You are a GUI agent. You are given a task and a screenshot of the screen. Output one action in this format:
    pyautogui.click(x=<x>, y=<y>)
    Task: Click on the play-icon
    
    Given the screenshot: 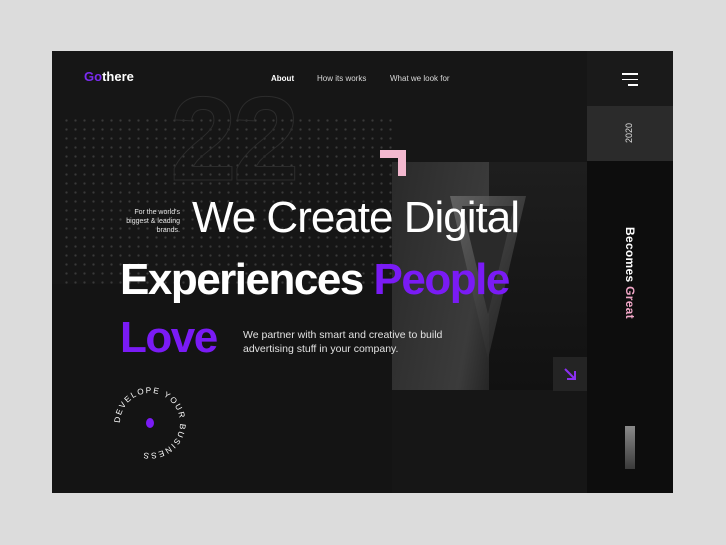 What is the action you would take?
    pyautogui.click(x=150, y=423)
    